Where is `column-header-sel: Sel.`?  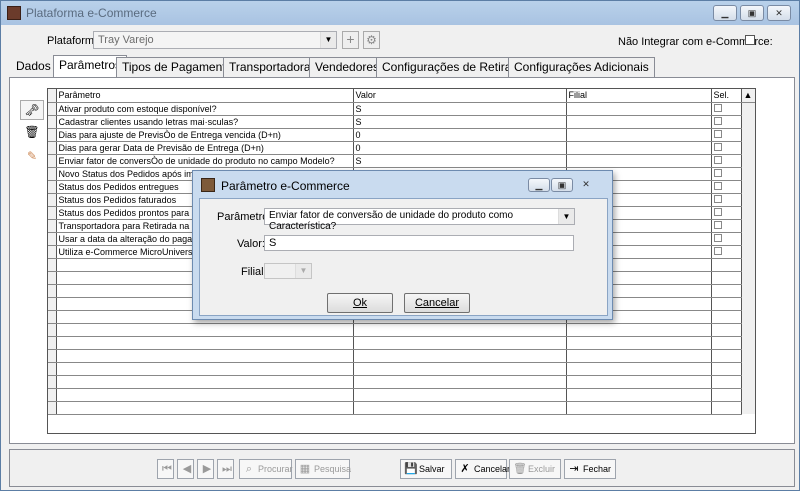
column-header-sel: Sel. is located at coordinates (726, 96).